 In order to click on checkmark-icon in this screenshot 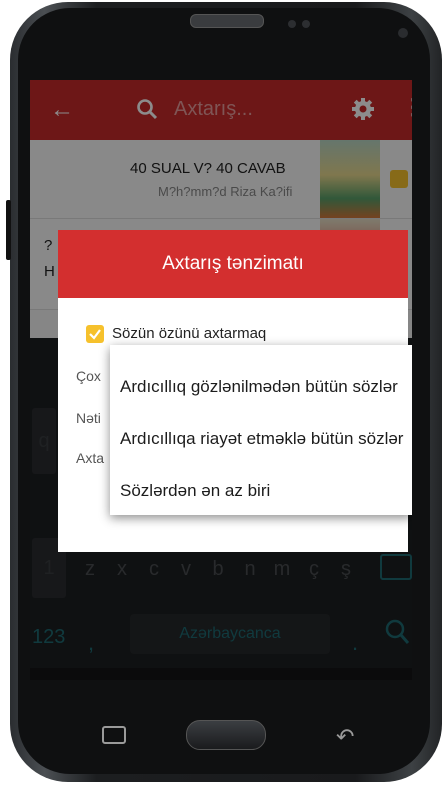, I will do `click(95, 334)`.